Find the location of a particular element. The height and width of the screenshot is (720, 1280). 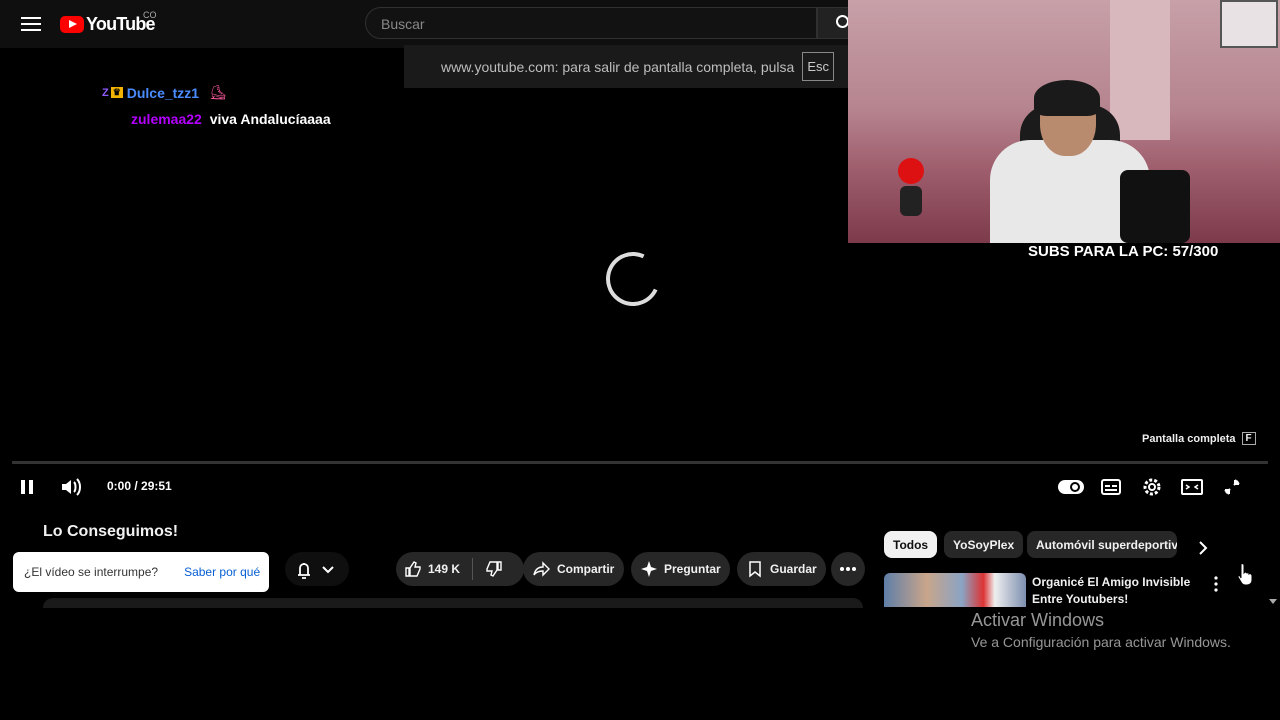

theater-mode-button is located at coordinates (1192, 487).